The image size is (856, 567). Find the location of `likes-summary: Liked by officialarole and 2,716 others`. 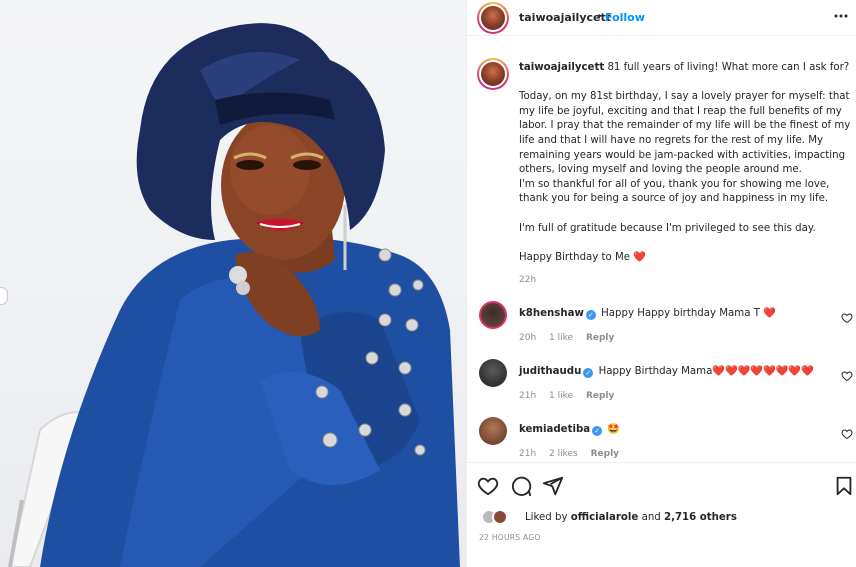

likes-summary: Liked by officialarole and 2,716 others is located at coordinates (631, 517).